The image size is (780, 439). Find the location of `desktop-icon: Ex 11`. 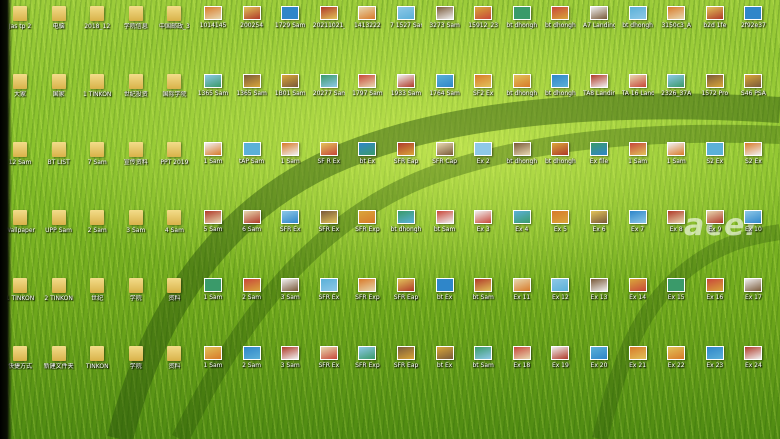

desktop-icon: Ex 11 is located at coordinates (522, 296).